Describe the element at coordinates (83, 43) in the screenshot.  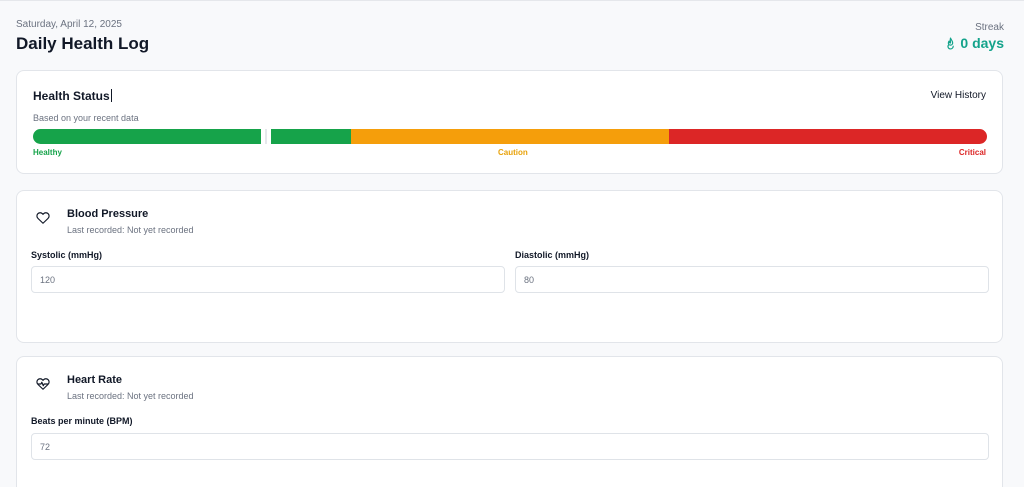
I see `page-title: Daily Health Log` at that location.